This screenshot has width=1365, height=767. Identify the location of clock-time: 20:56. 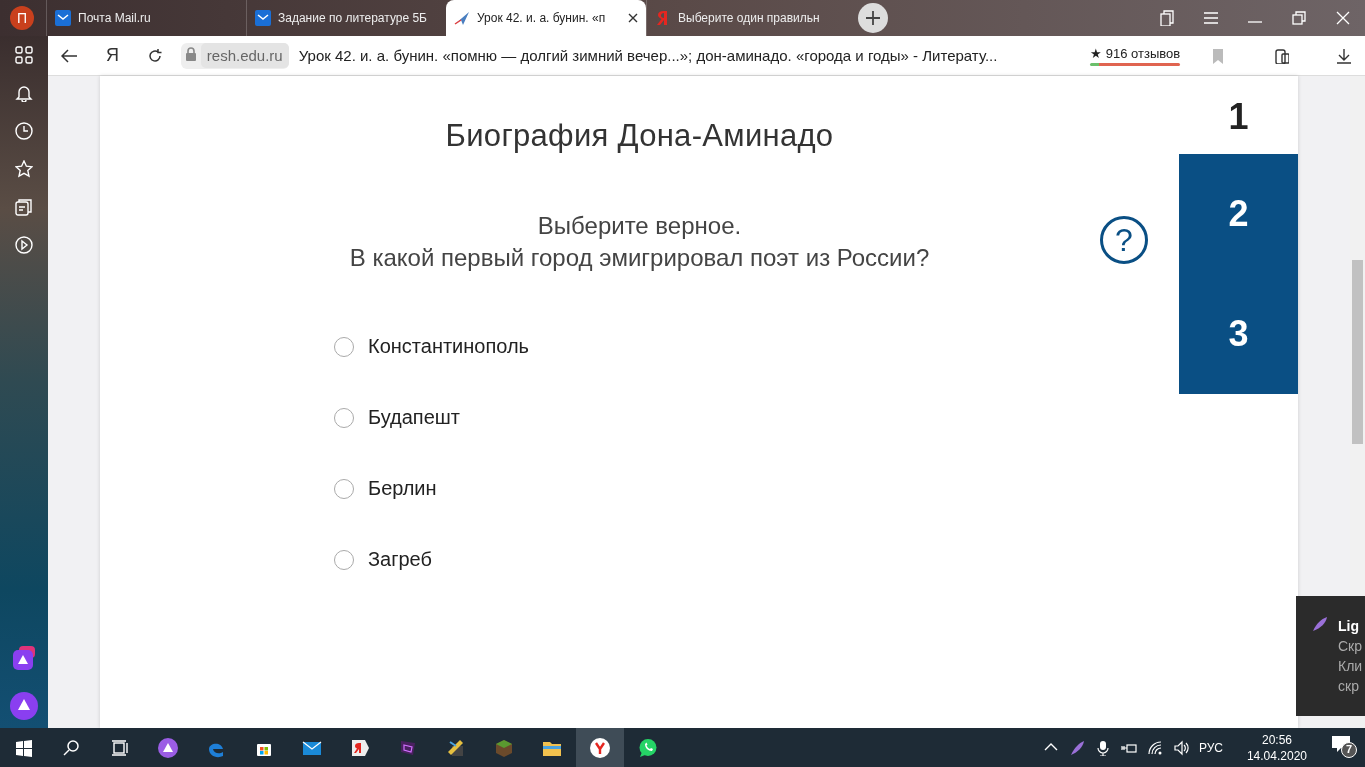
(1276, 739).